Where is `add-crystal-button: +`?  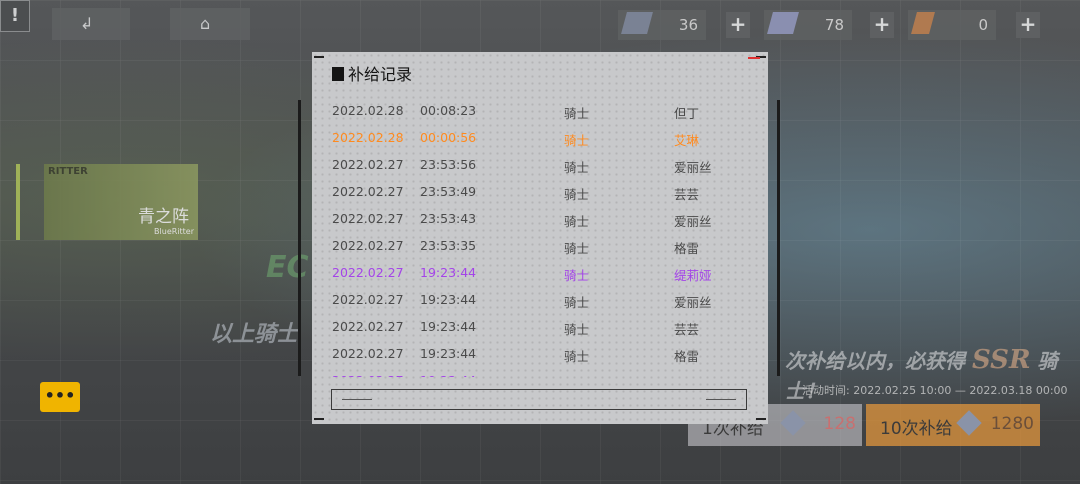 add-crystal-button: + is located at coordinates (882, 25).